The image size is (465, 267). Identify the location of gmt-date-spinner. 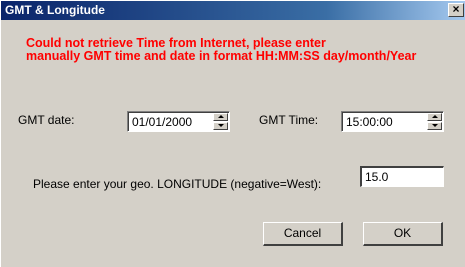
(220, 121).